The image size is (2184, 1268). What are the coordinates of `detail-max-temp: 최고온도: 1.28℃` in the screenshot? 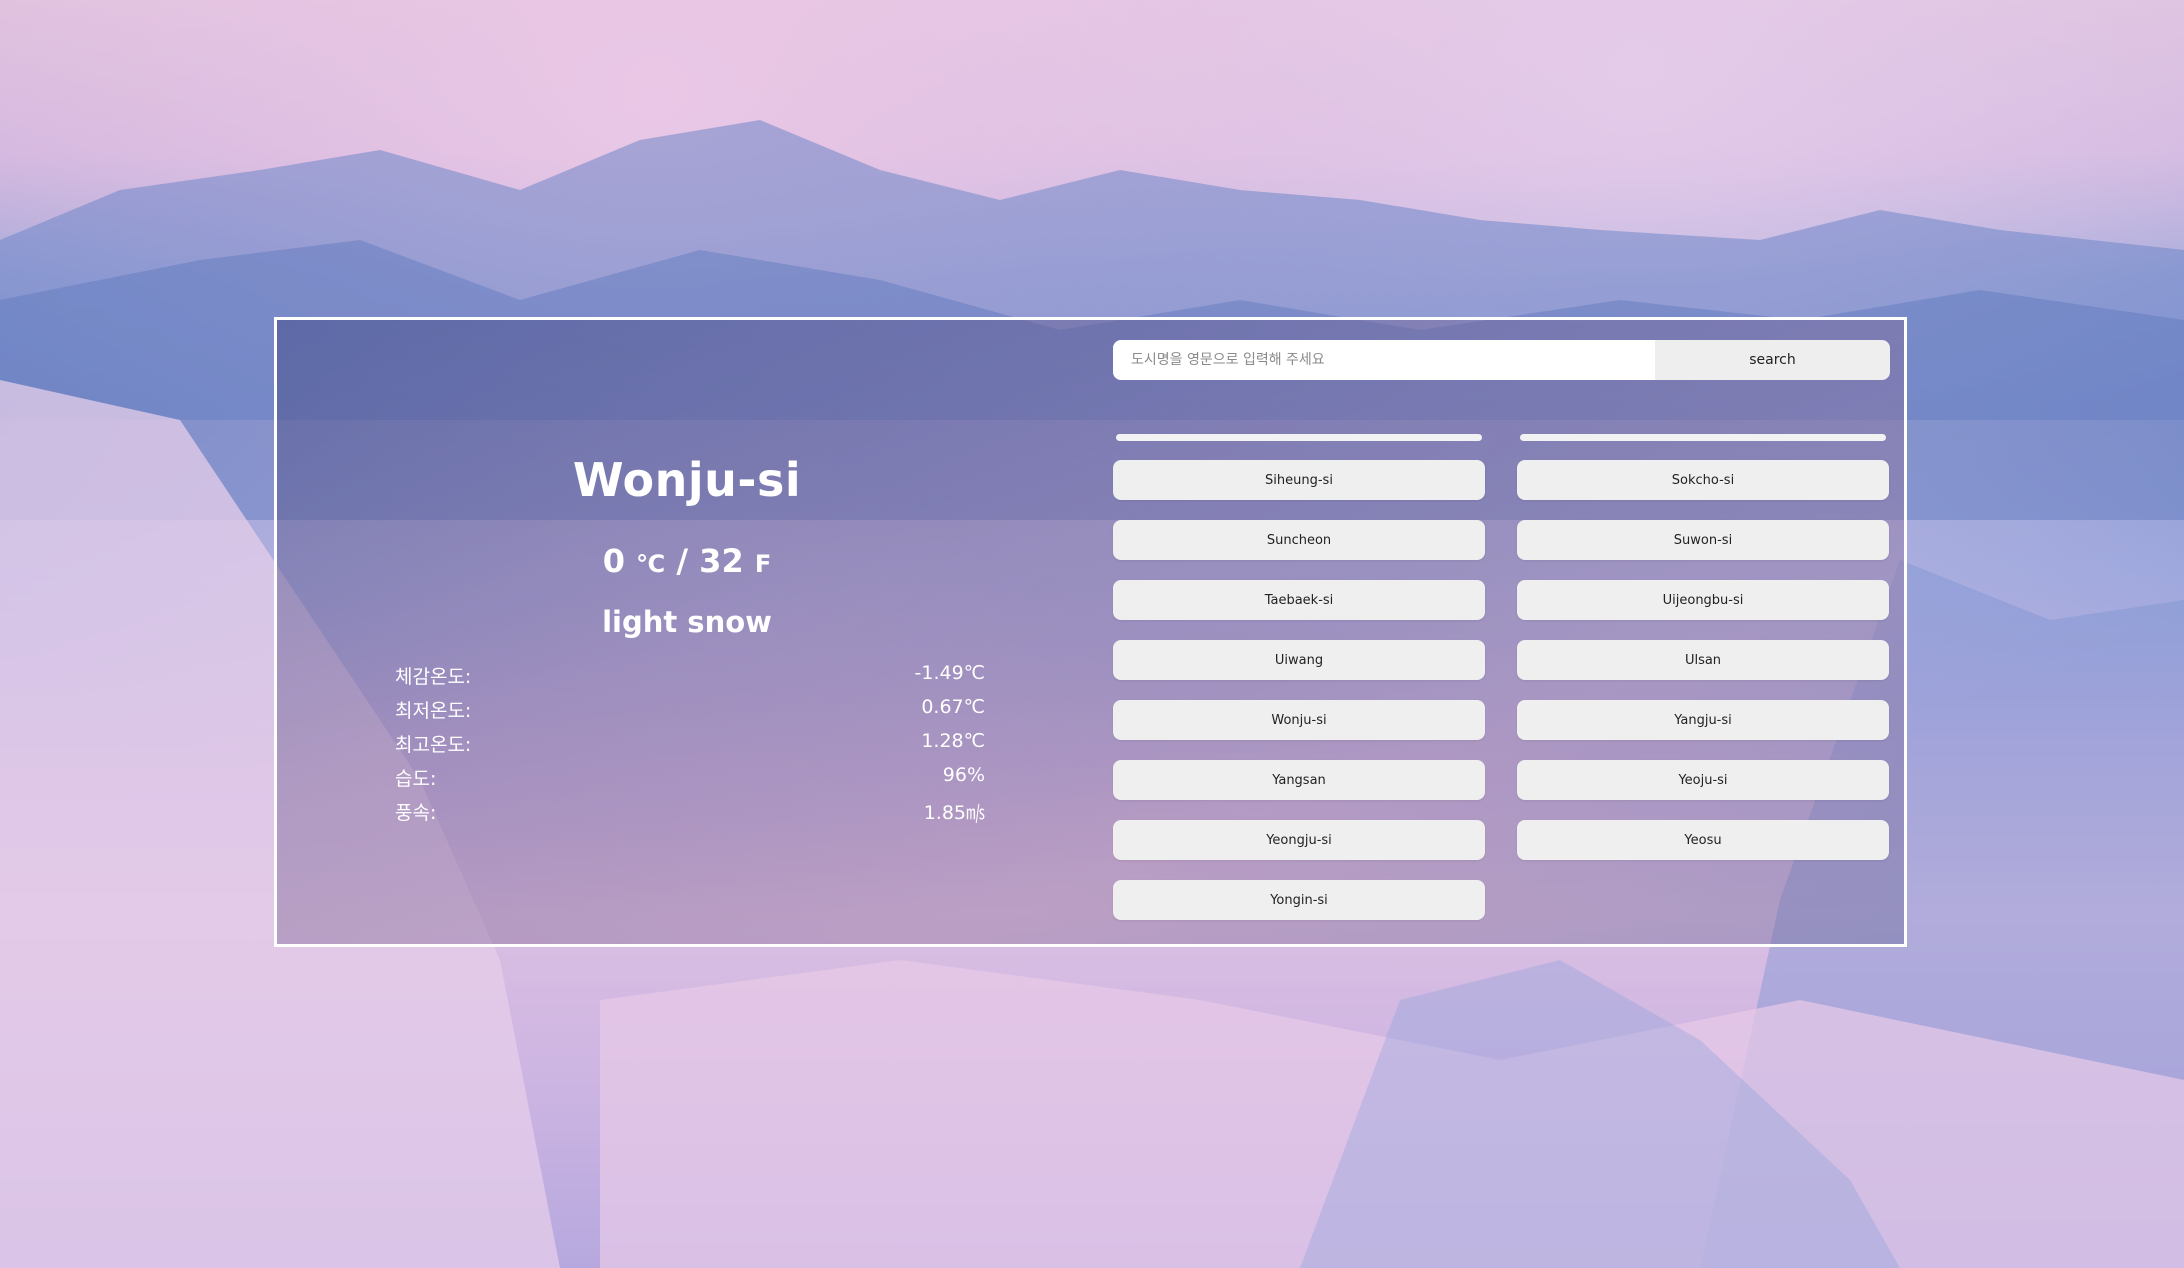 It's located at (690, 747).